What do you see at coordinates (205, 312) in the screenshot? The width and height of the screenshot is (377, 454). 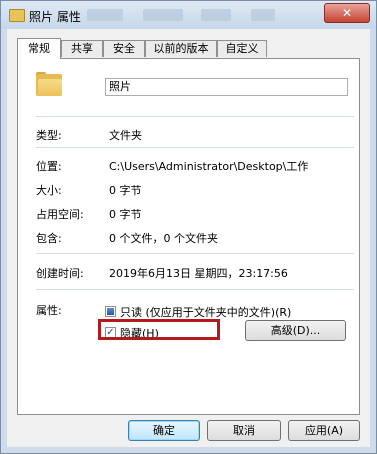 I see `readonly-label: 只读 (仅应用于文件夹中的文件)(R)` at bounding box center [205, 312].